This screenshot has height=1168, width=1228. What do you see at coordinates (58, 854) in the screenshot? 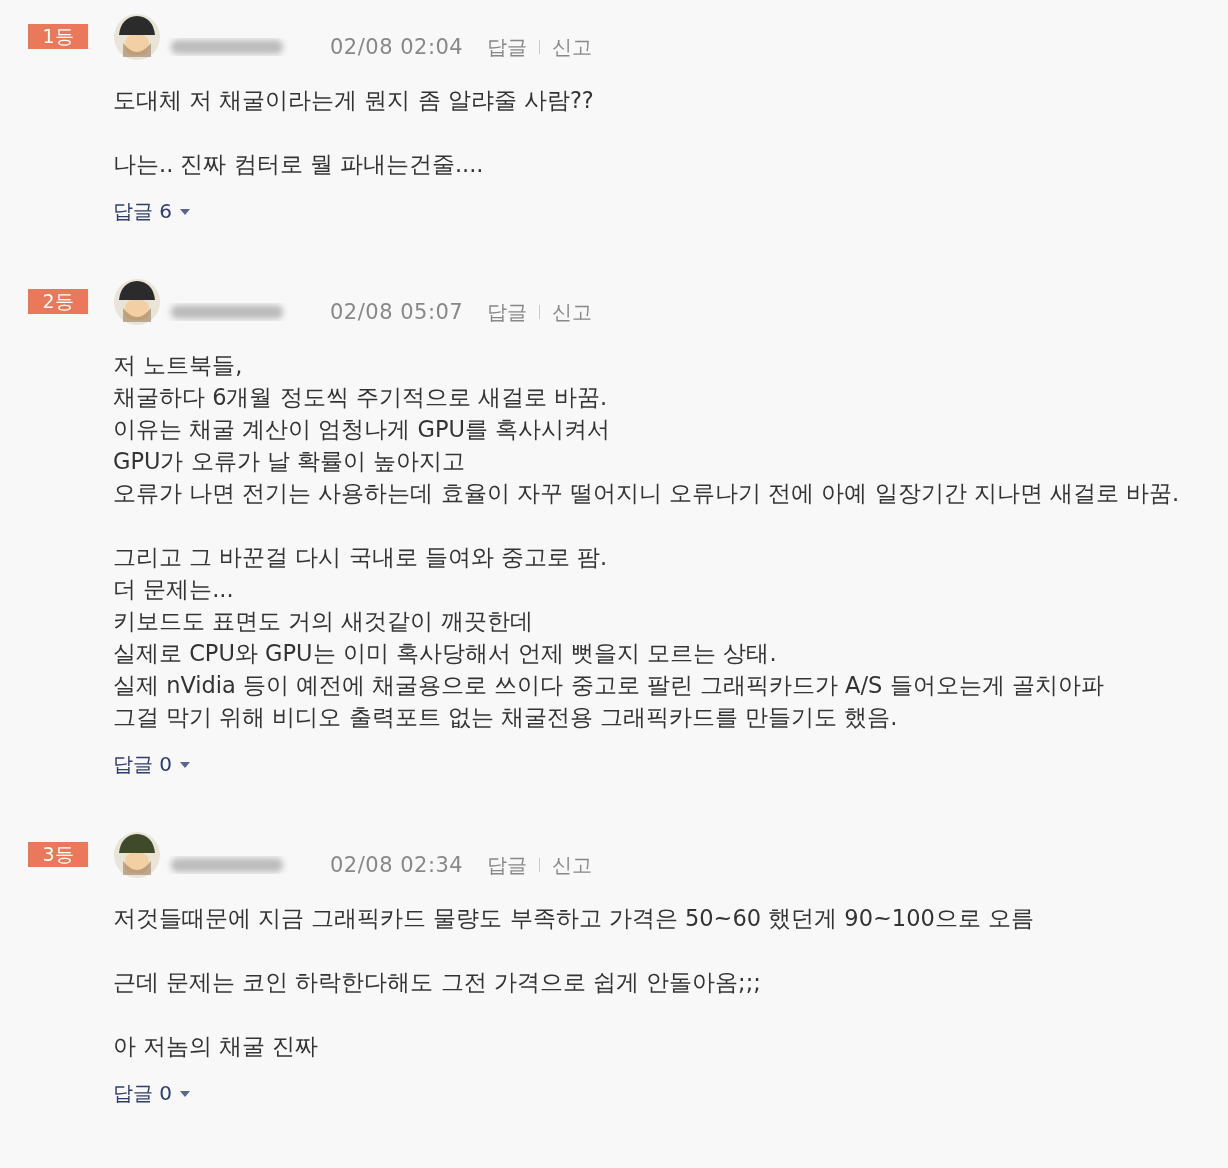
I see `rank-badge: 3등` at bounding box center [58, 854].